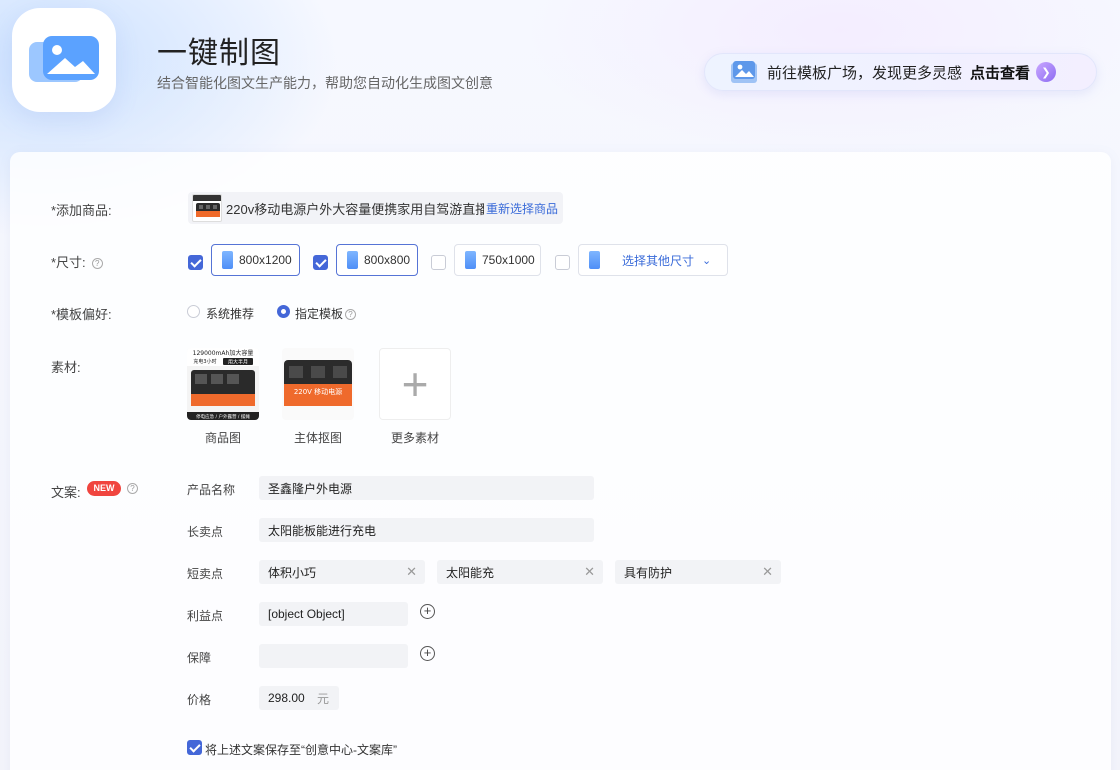 The width and height of the screenshot is (1120, 770). I want to click on size-option-800x1200: 800x1200, so click(255, 260).